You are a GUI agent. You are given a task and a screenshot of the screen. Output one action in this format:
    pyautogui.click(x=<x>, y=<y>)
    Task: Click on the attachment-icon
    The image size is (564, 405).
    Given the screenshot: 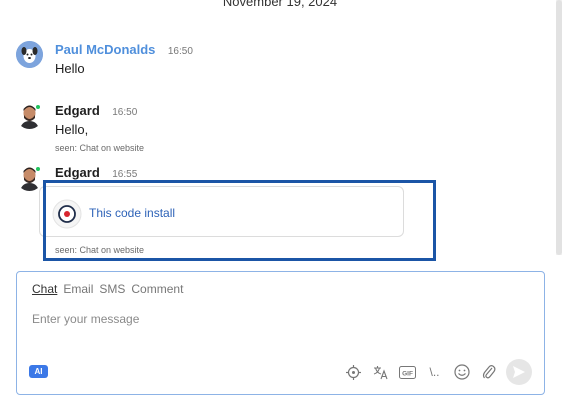 What is the action you would take?
    pyautogui.click(x=488, y=372)
    